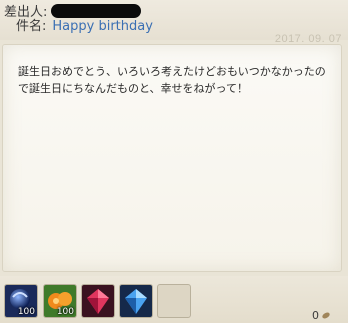 The height and width of the screenshot is (323, 348). I want to click on attachment-slot-1: 100, so click(21, 301).